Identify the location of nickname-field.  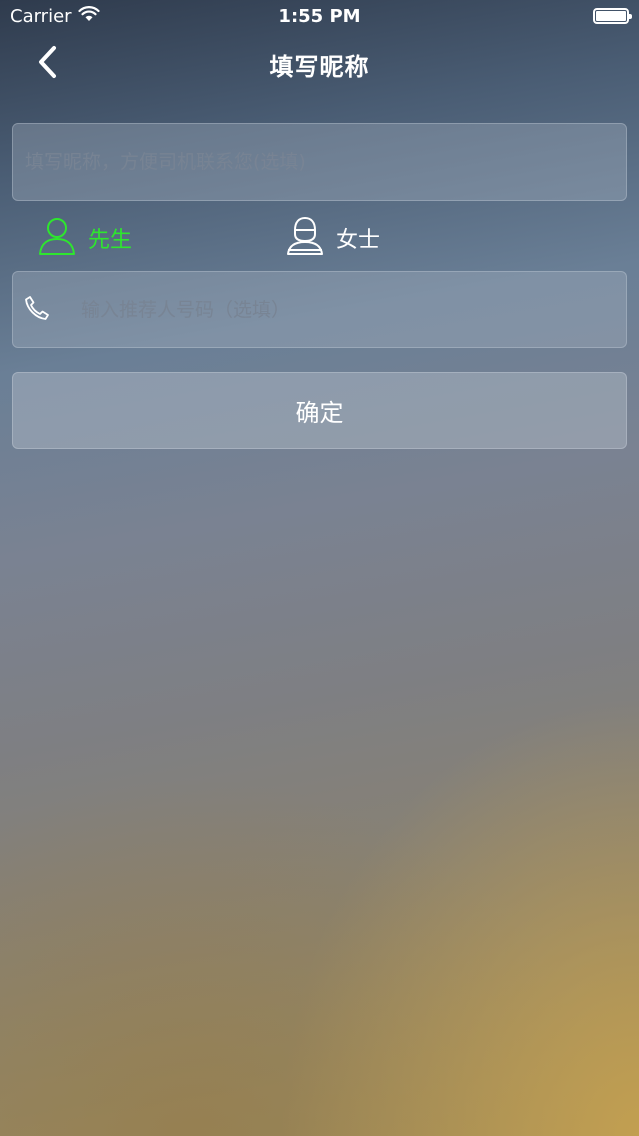
(319, 162).